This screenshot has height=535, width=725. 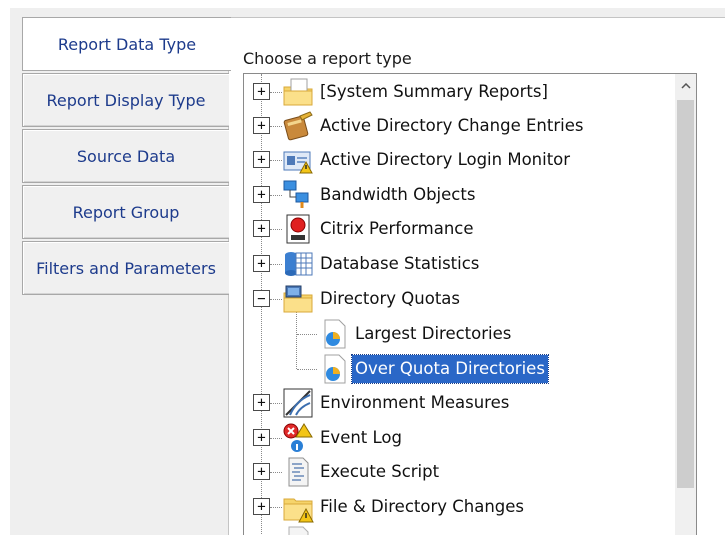 I want to click on book-pencil-icon, so click(x=298, y=126).